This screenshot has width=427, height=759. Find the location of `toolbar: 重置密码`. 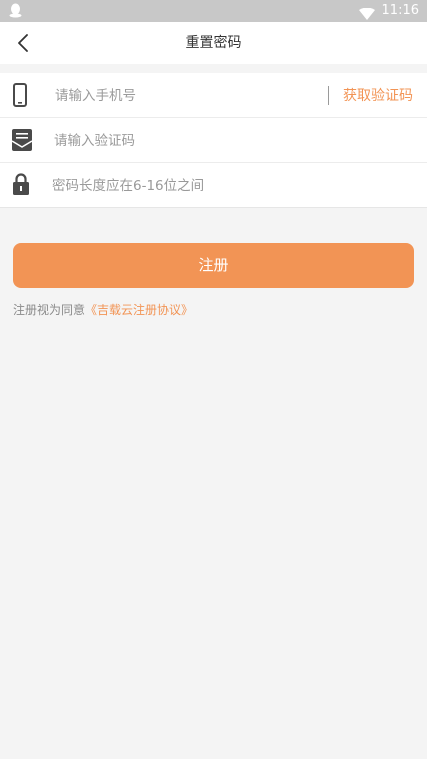

toolbar: 重置密码 is located at coordinates (213, 43).